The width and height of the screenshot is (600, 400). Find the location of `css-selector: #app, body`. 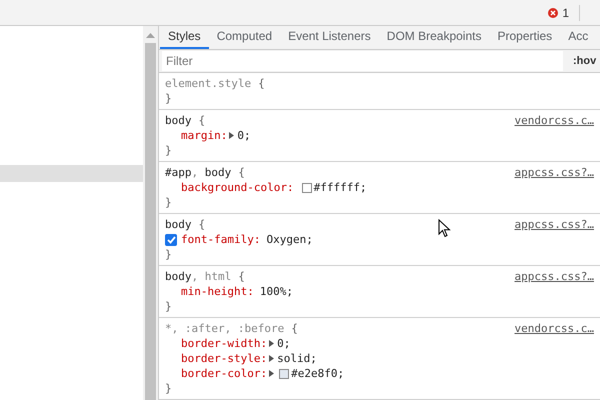

css-selector: #app, body is located at coordinates (198, 172).